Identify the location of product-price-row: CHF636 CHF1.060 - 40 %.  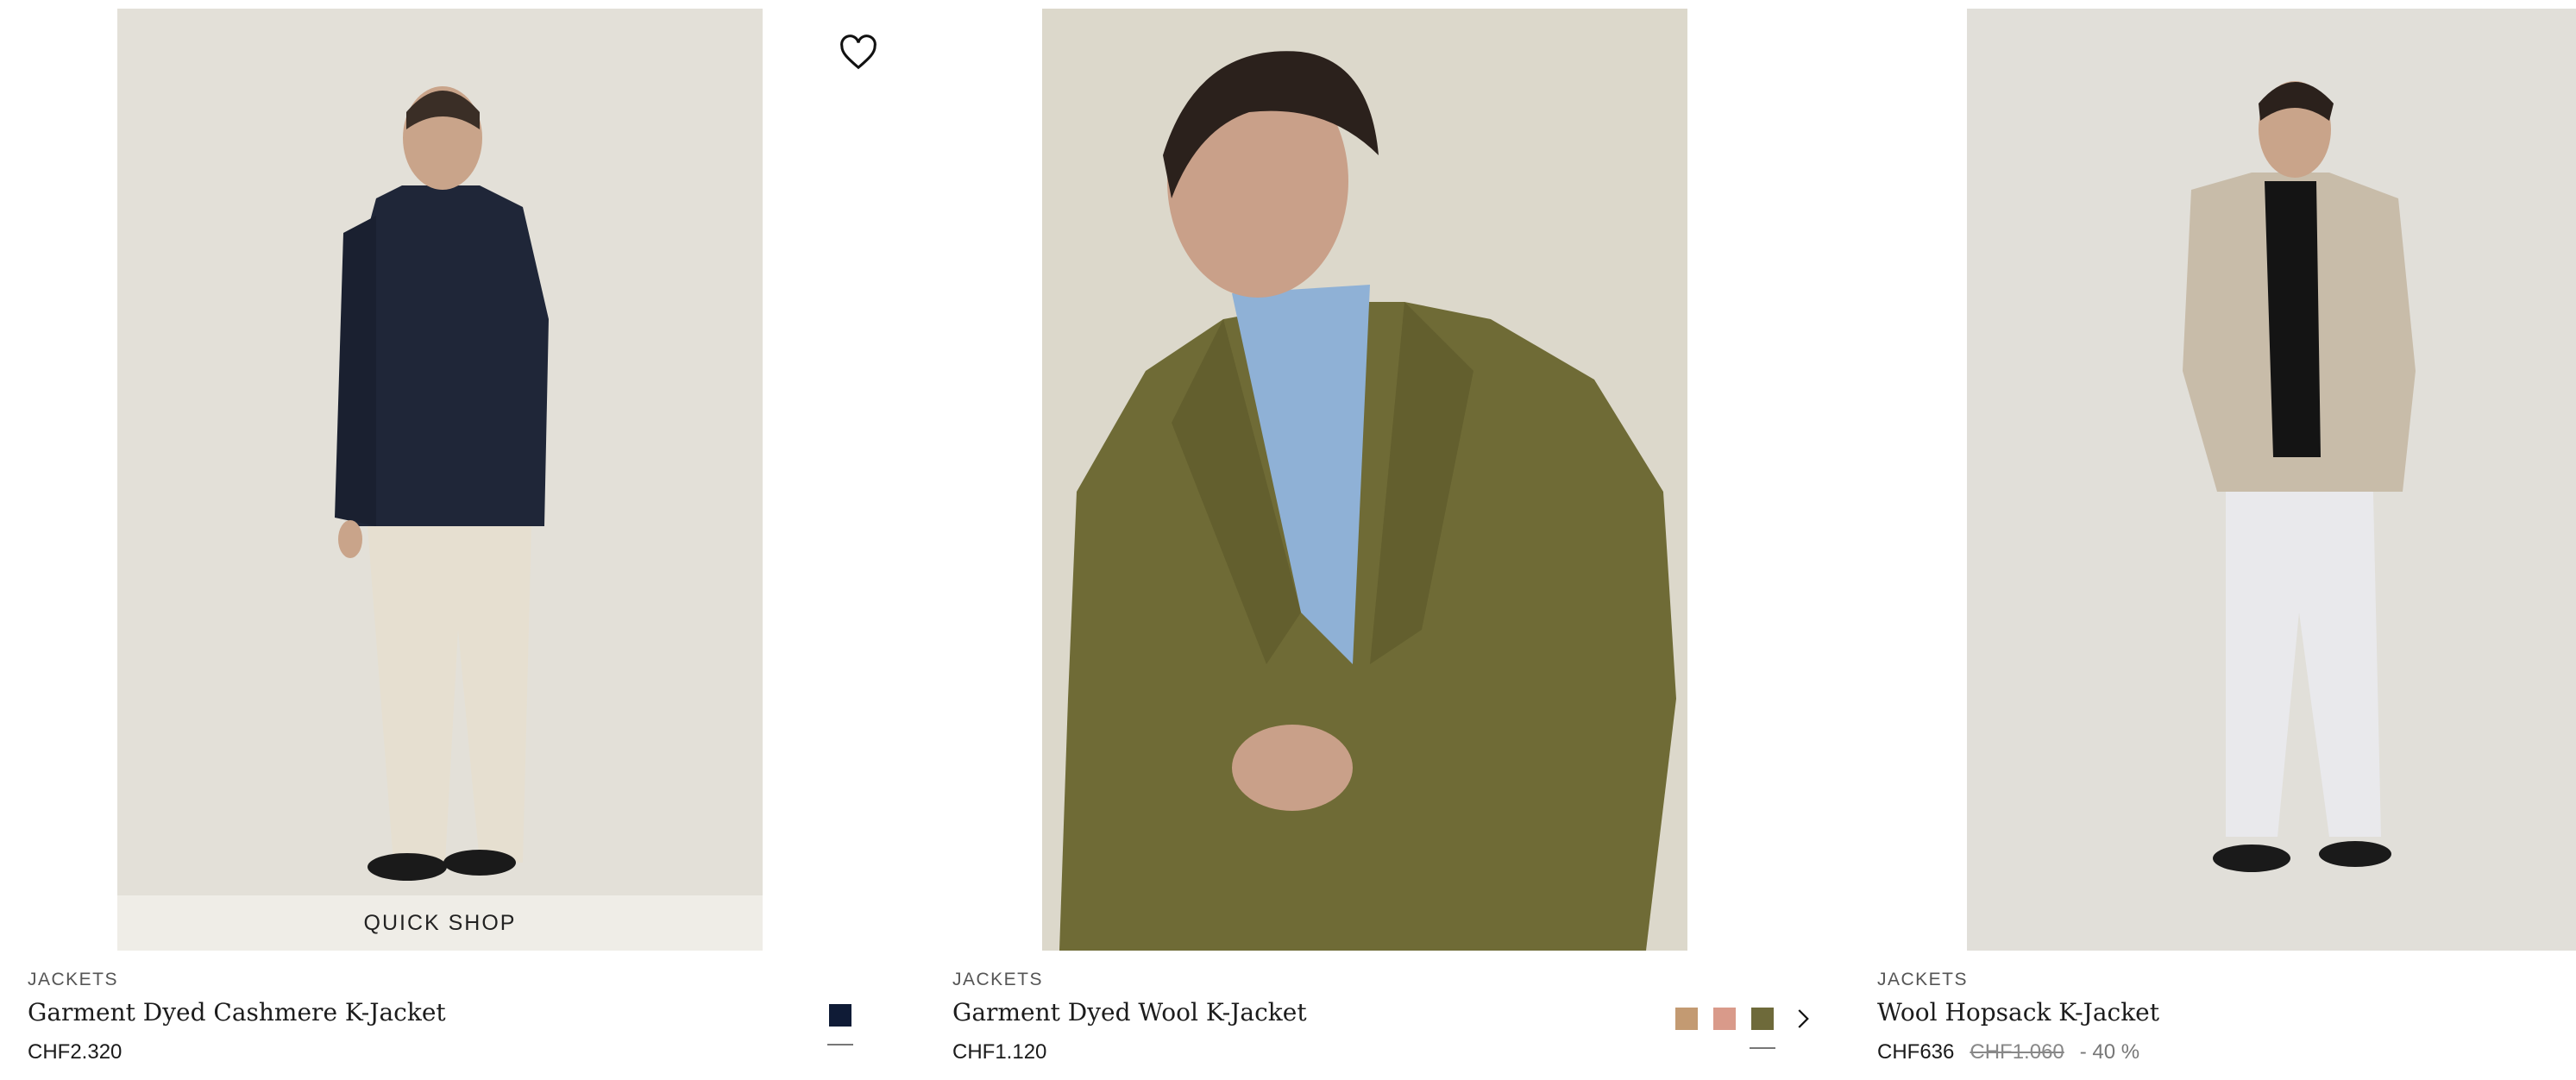
(2008, 1052).